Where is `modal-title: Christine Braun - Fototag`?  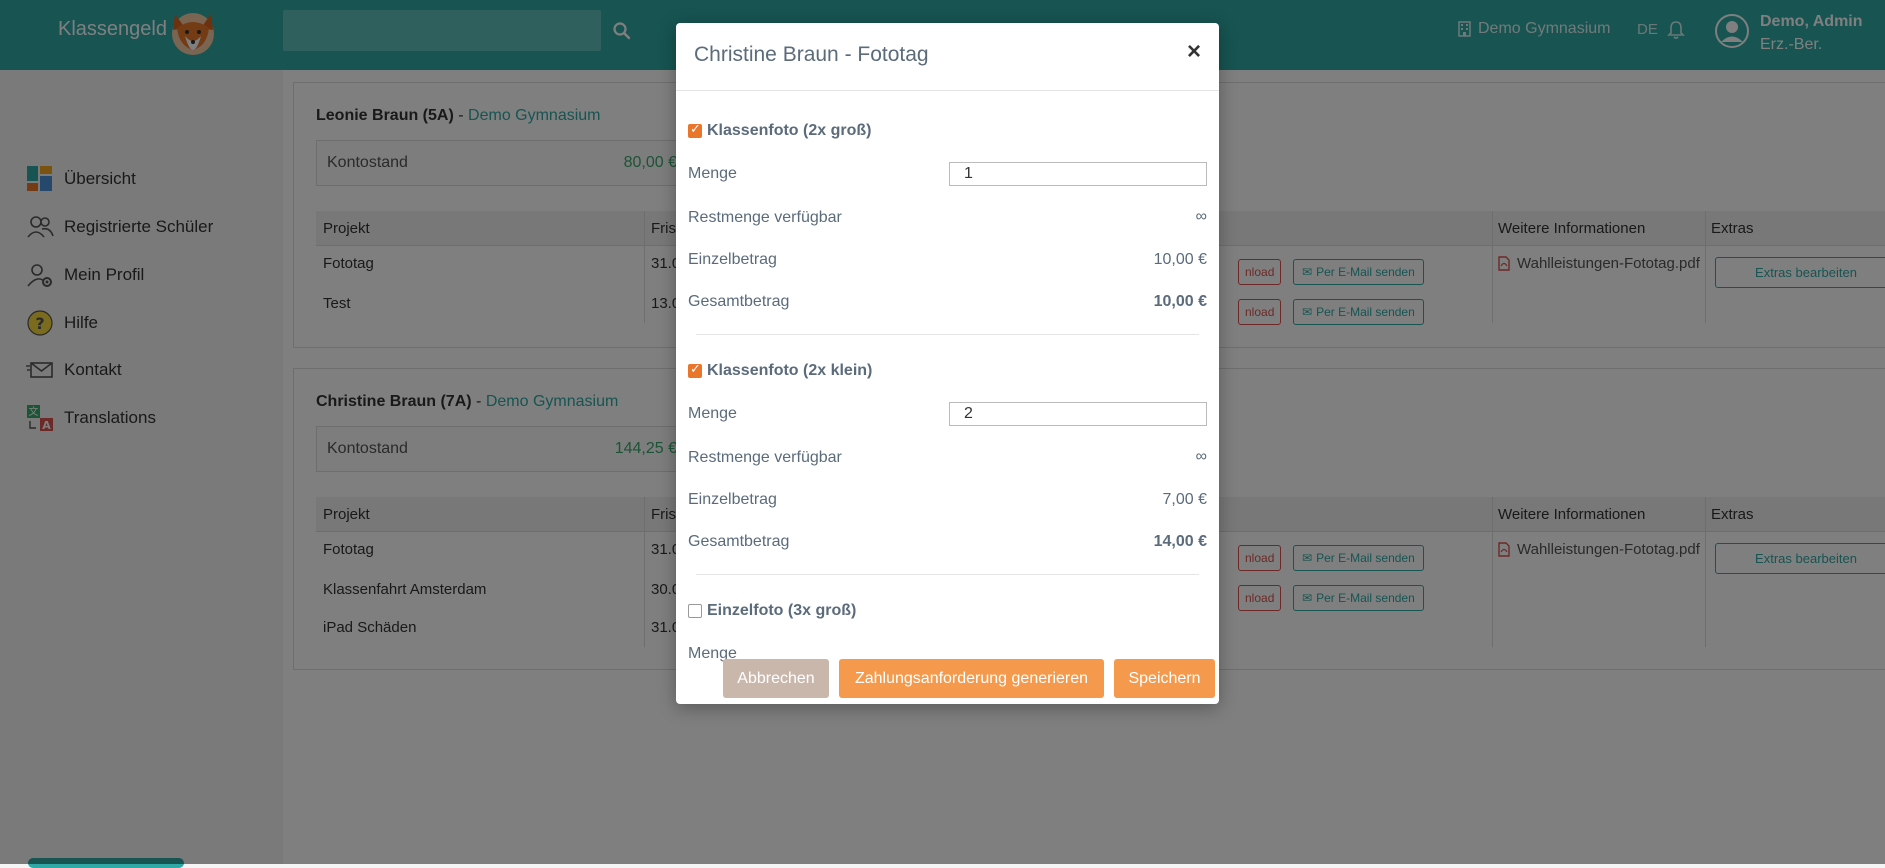 modal-title: Christine Braun - Fototag is located at coordinates (811, 54).